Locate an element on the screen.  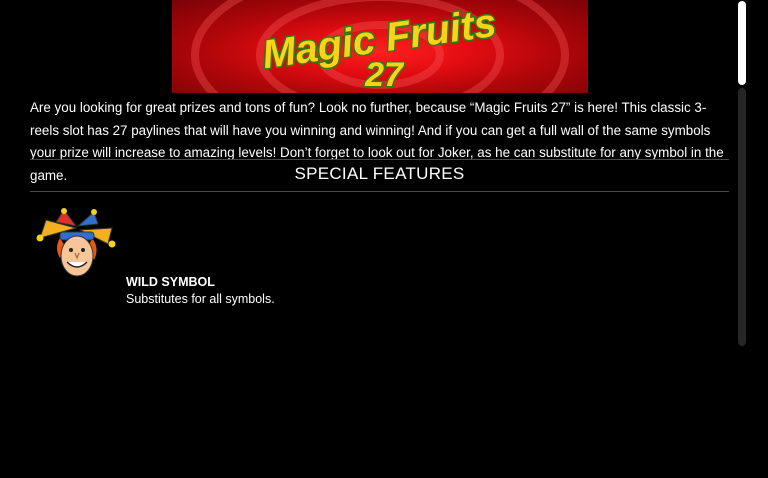
game-logo-banner: Magic Fruits 27 is located at coordinates (380, 46).